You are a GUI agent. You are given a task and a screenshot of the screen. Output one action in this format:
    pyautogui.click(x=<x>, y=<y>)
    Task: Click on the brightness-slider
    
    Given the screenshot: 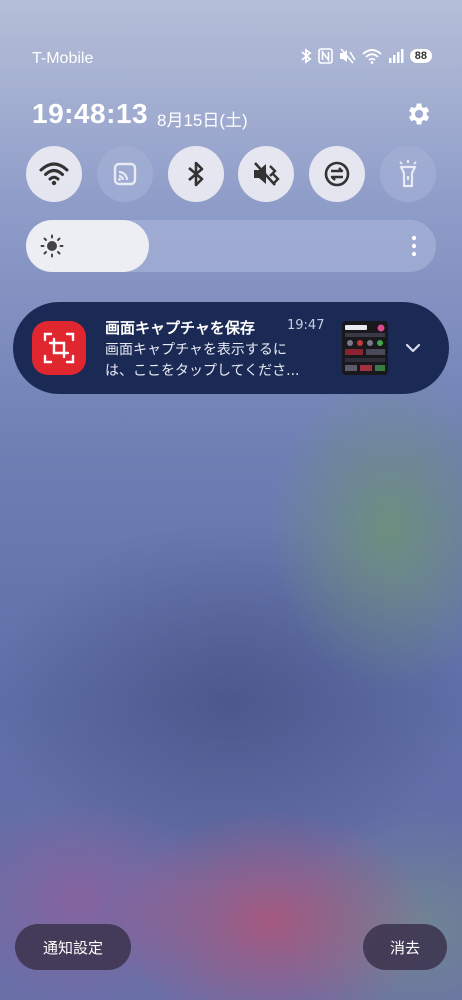 What is the action you would take?
    pyautogui.click(x=231, y=246)
    